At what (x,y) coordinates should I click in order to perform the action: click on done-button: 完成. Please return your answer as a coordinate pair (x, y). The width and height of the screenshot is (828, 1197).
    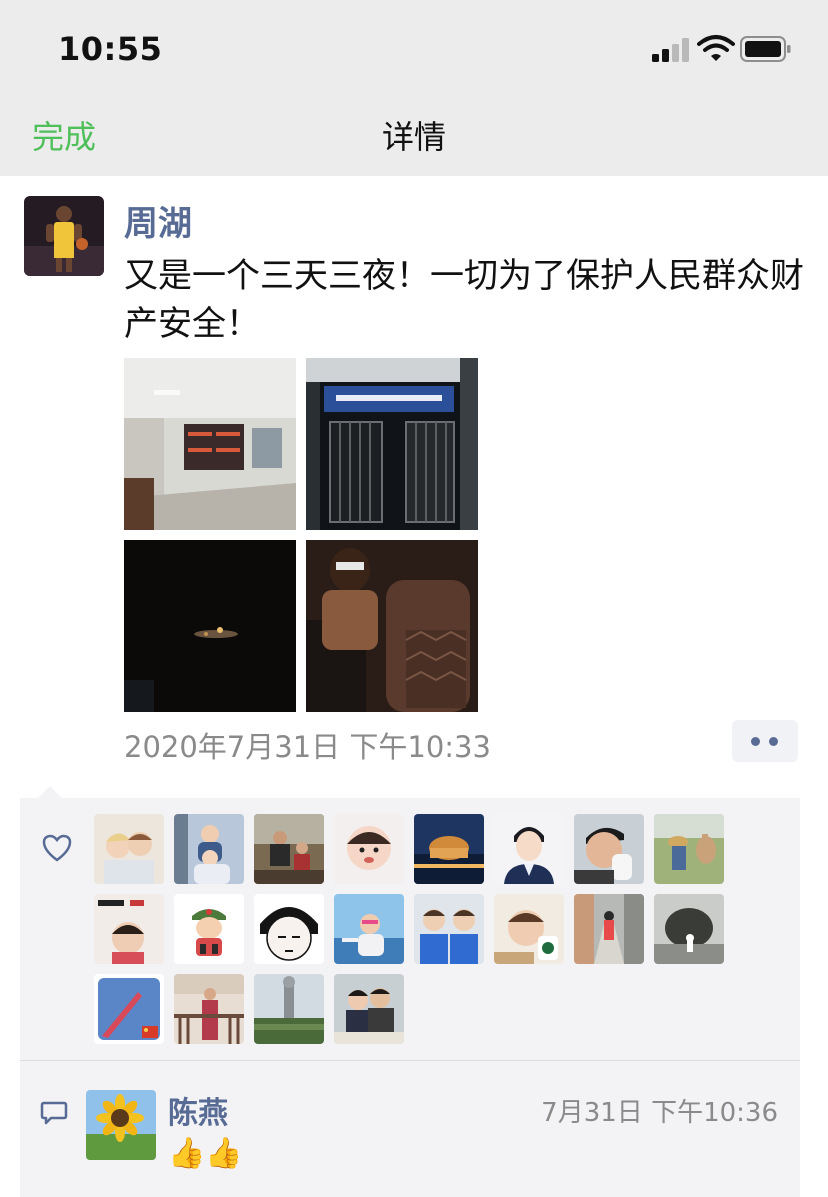
    Looking at the image, I should click on (64, 135).